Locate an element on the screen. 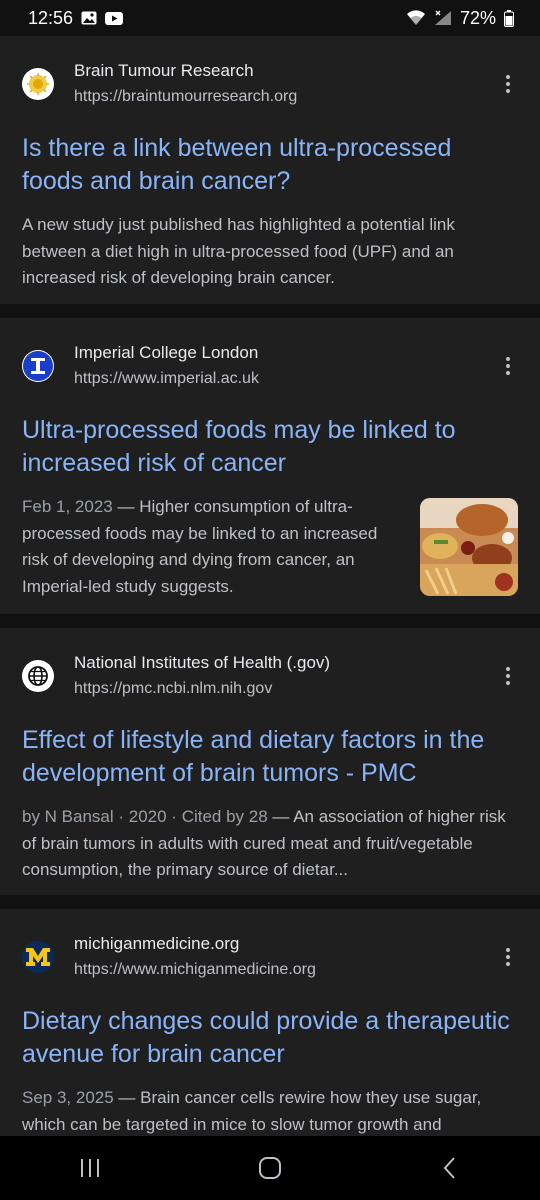  result-thumbnail is located at coordinates (469, 547).